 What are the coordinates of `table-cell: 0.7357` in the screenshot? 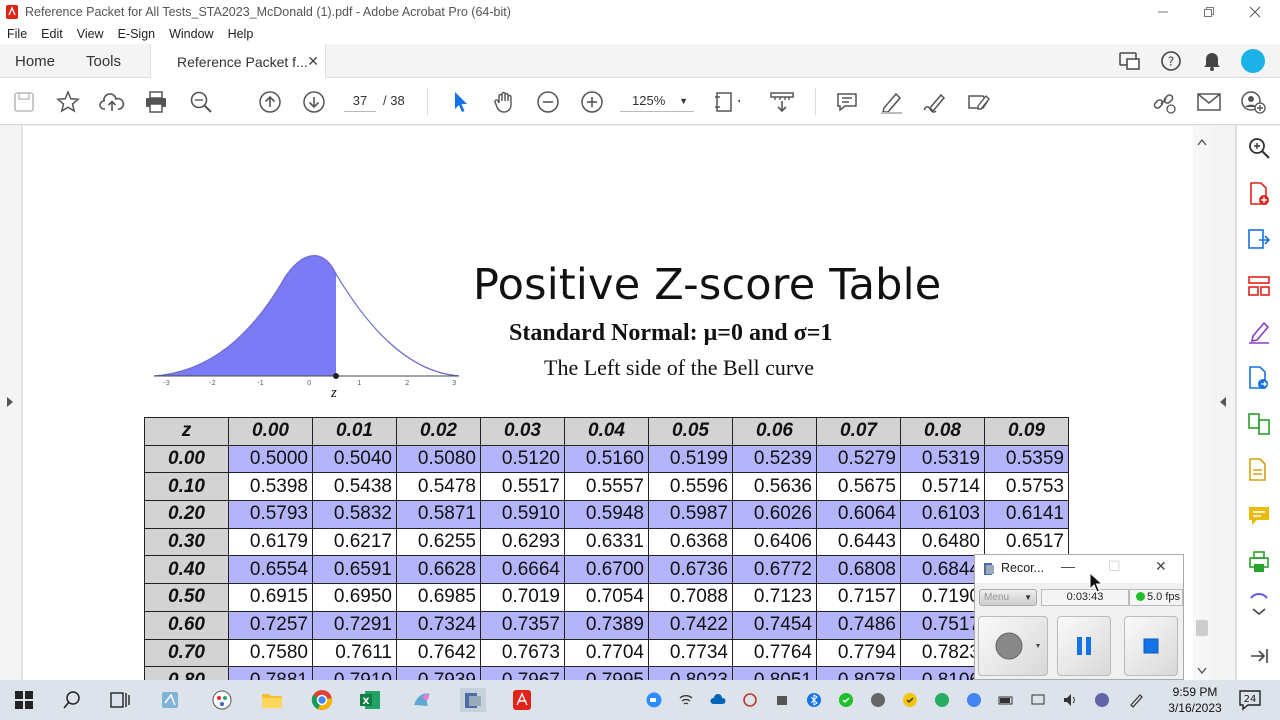 It's located at (522, 625).